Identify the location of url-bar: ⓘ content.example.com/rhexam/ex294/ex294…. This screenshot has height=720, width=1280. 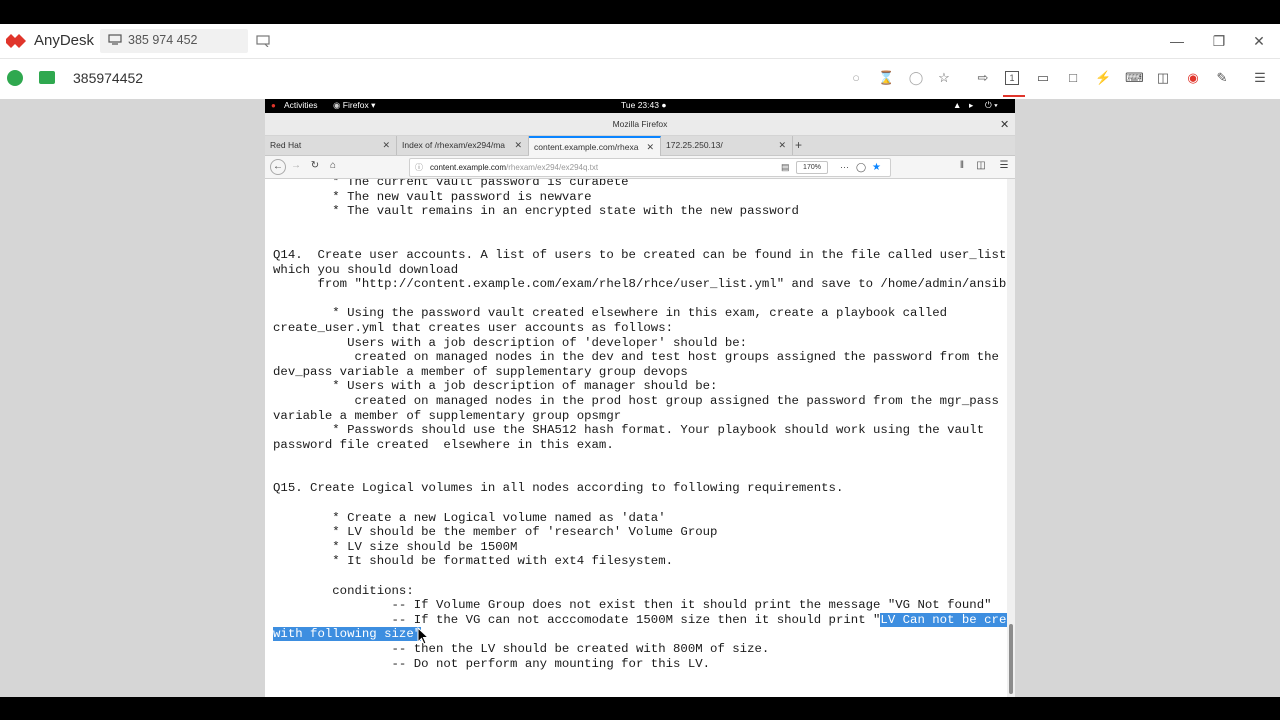
(650, 167).